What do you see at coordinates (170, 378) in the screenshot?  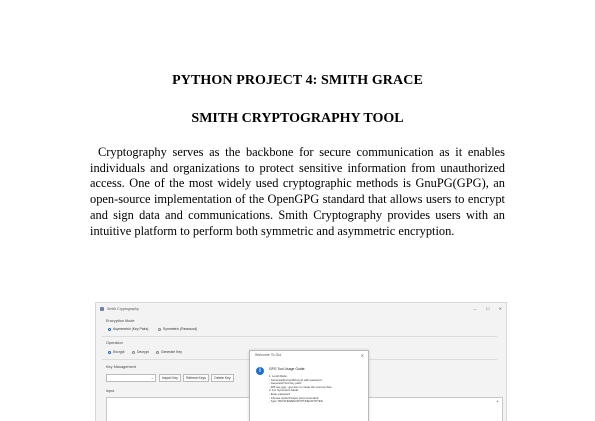 I see `import-key-button: Import Key` at bounding box center [170, 378].